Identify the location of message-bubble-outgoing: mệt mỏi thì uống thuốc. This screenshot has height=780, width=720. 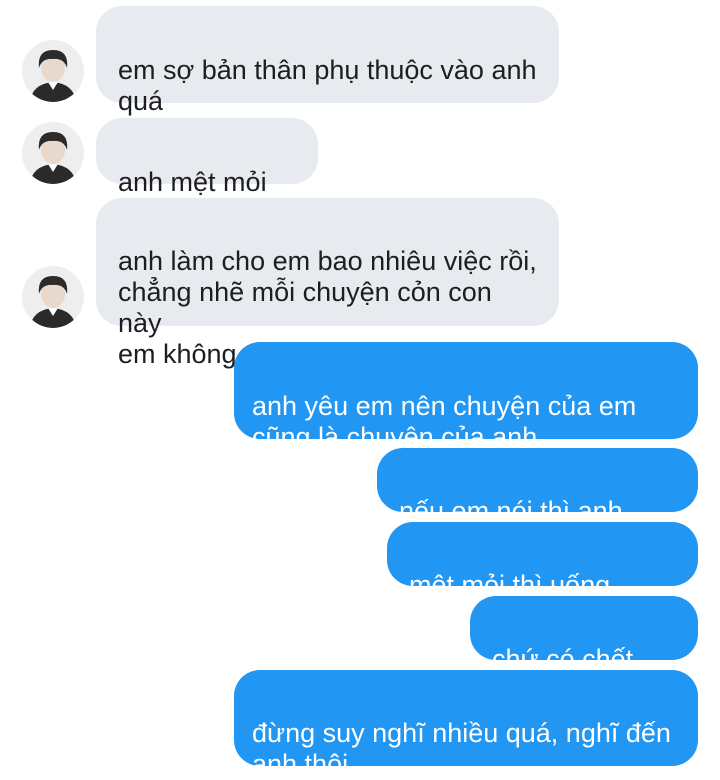
(542, 576).